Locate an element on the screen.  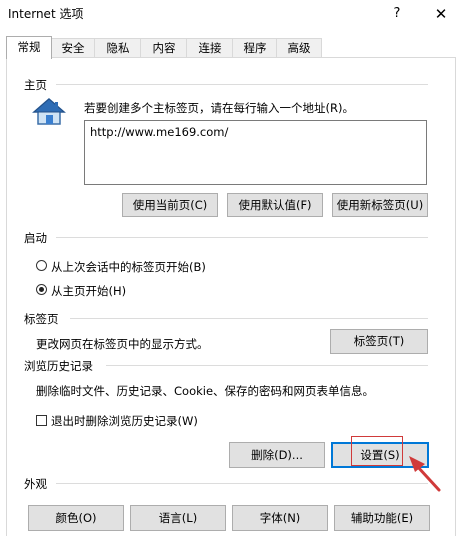
appearance-heading: 外观 is located at coordinates (35, 484).